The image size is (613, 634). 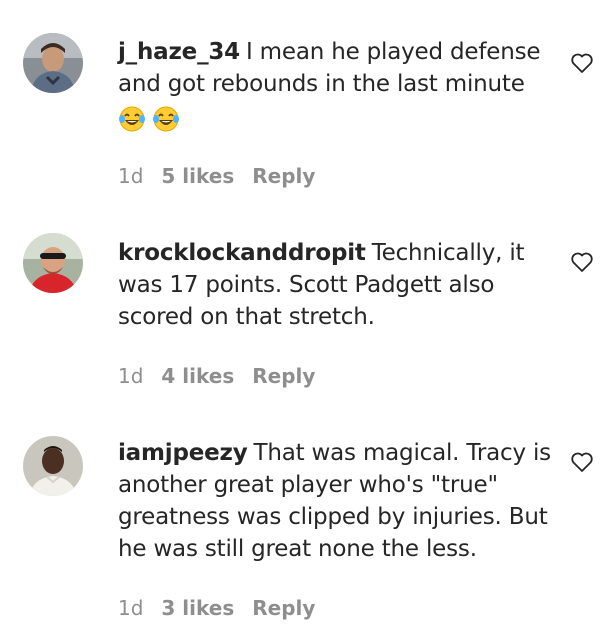 I want to click on emoji-row, so click(x=338, y=119).